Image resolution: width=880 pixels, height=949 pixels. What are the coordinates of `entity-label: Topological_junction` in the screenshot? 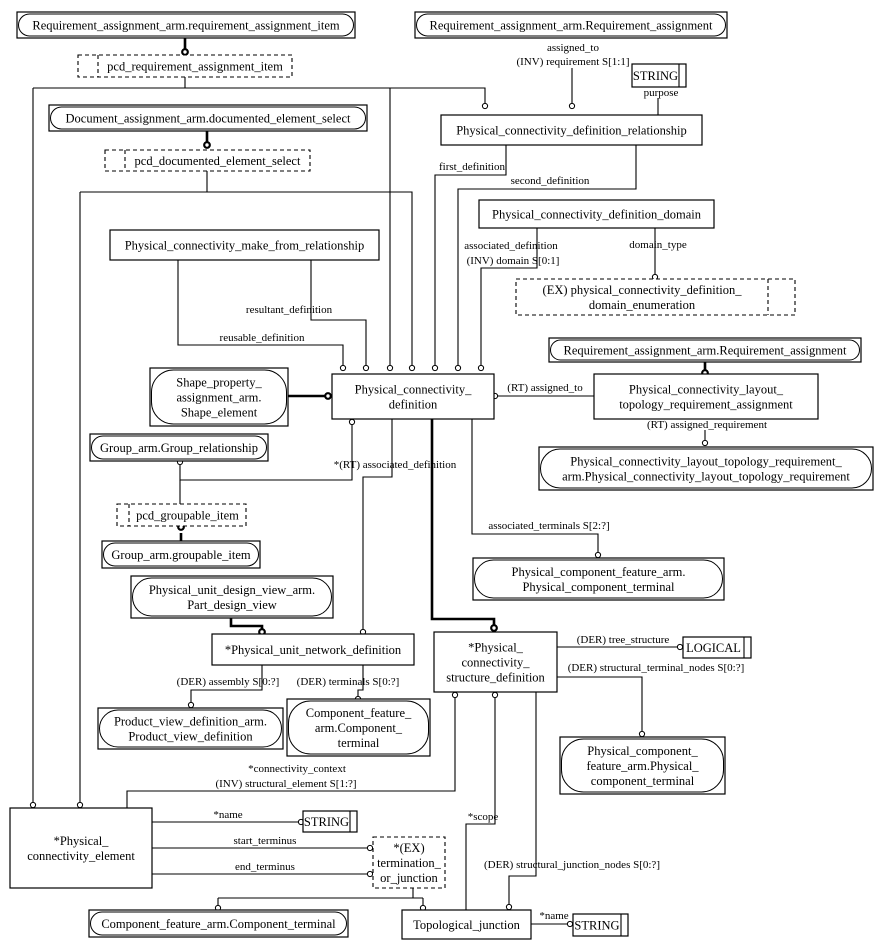 It's located at (466, 925).